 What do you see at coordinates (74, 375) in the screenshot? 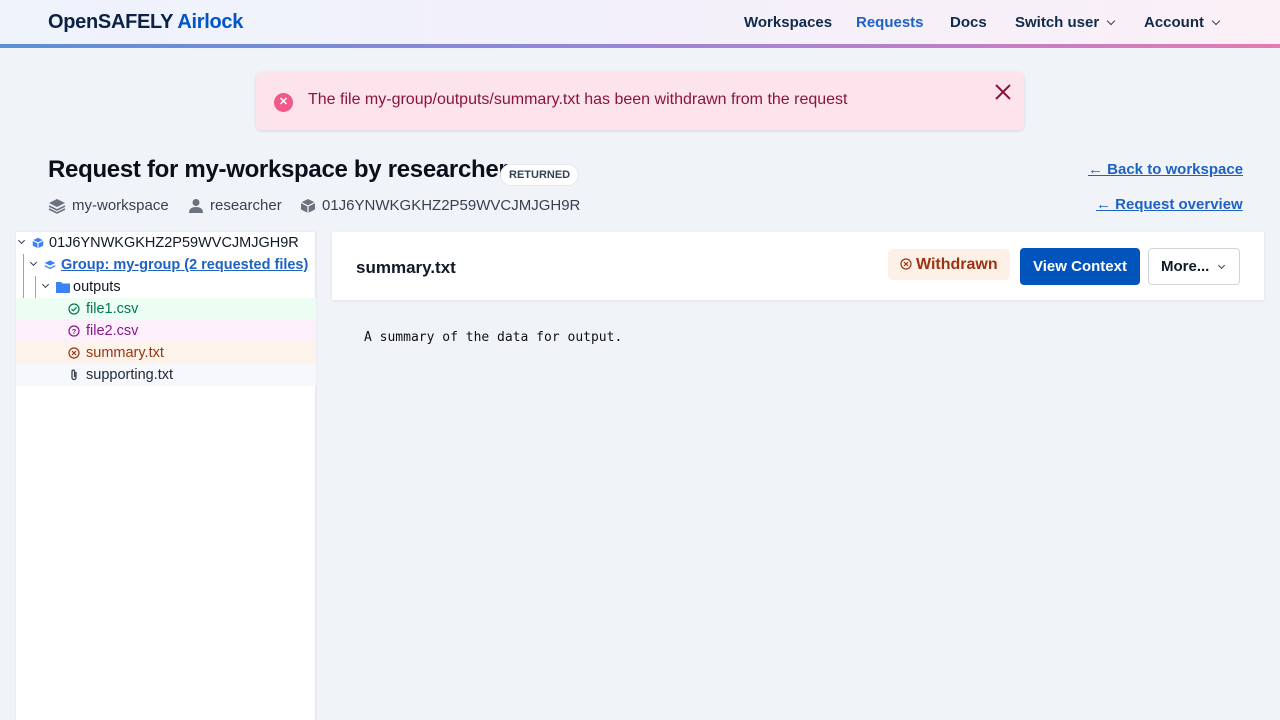
I see `paperclip-icon` at bounding box center [74, 375].